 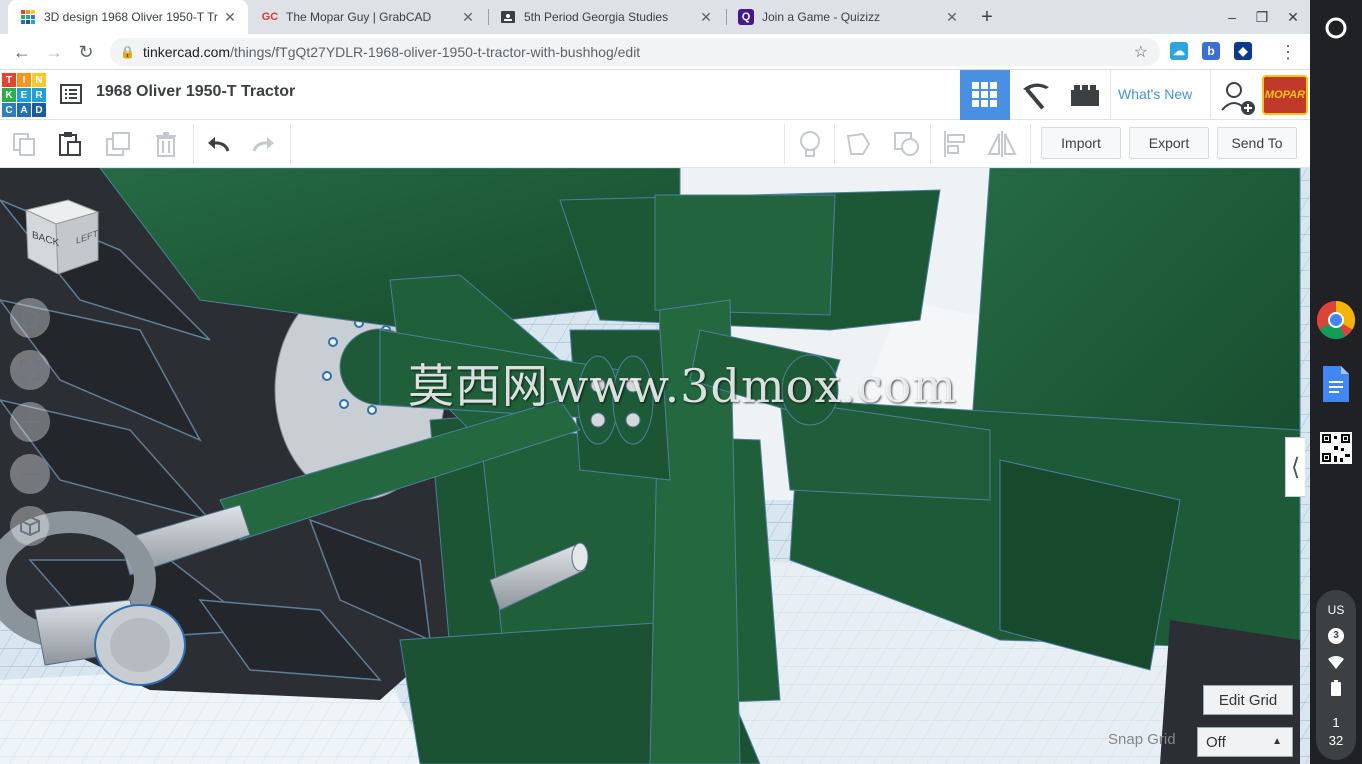 I want to click on extension-cloud-icon: ☁, so click(x=1179, y=51).